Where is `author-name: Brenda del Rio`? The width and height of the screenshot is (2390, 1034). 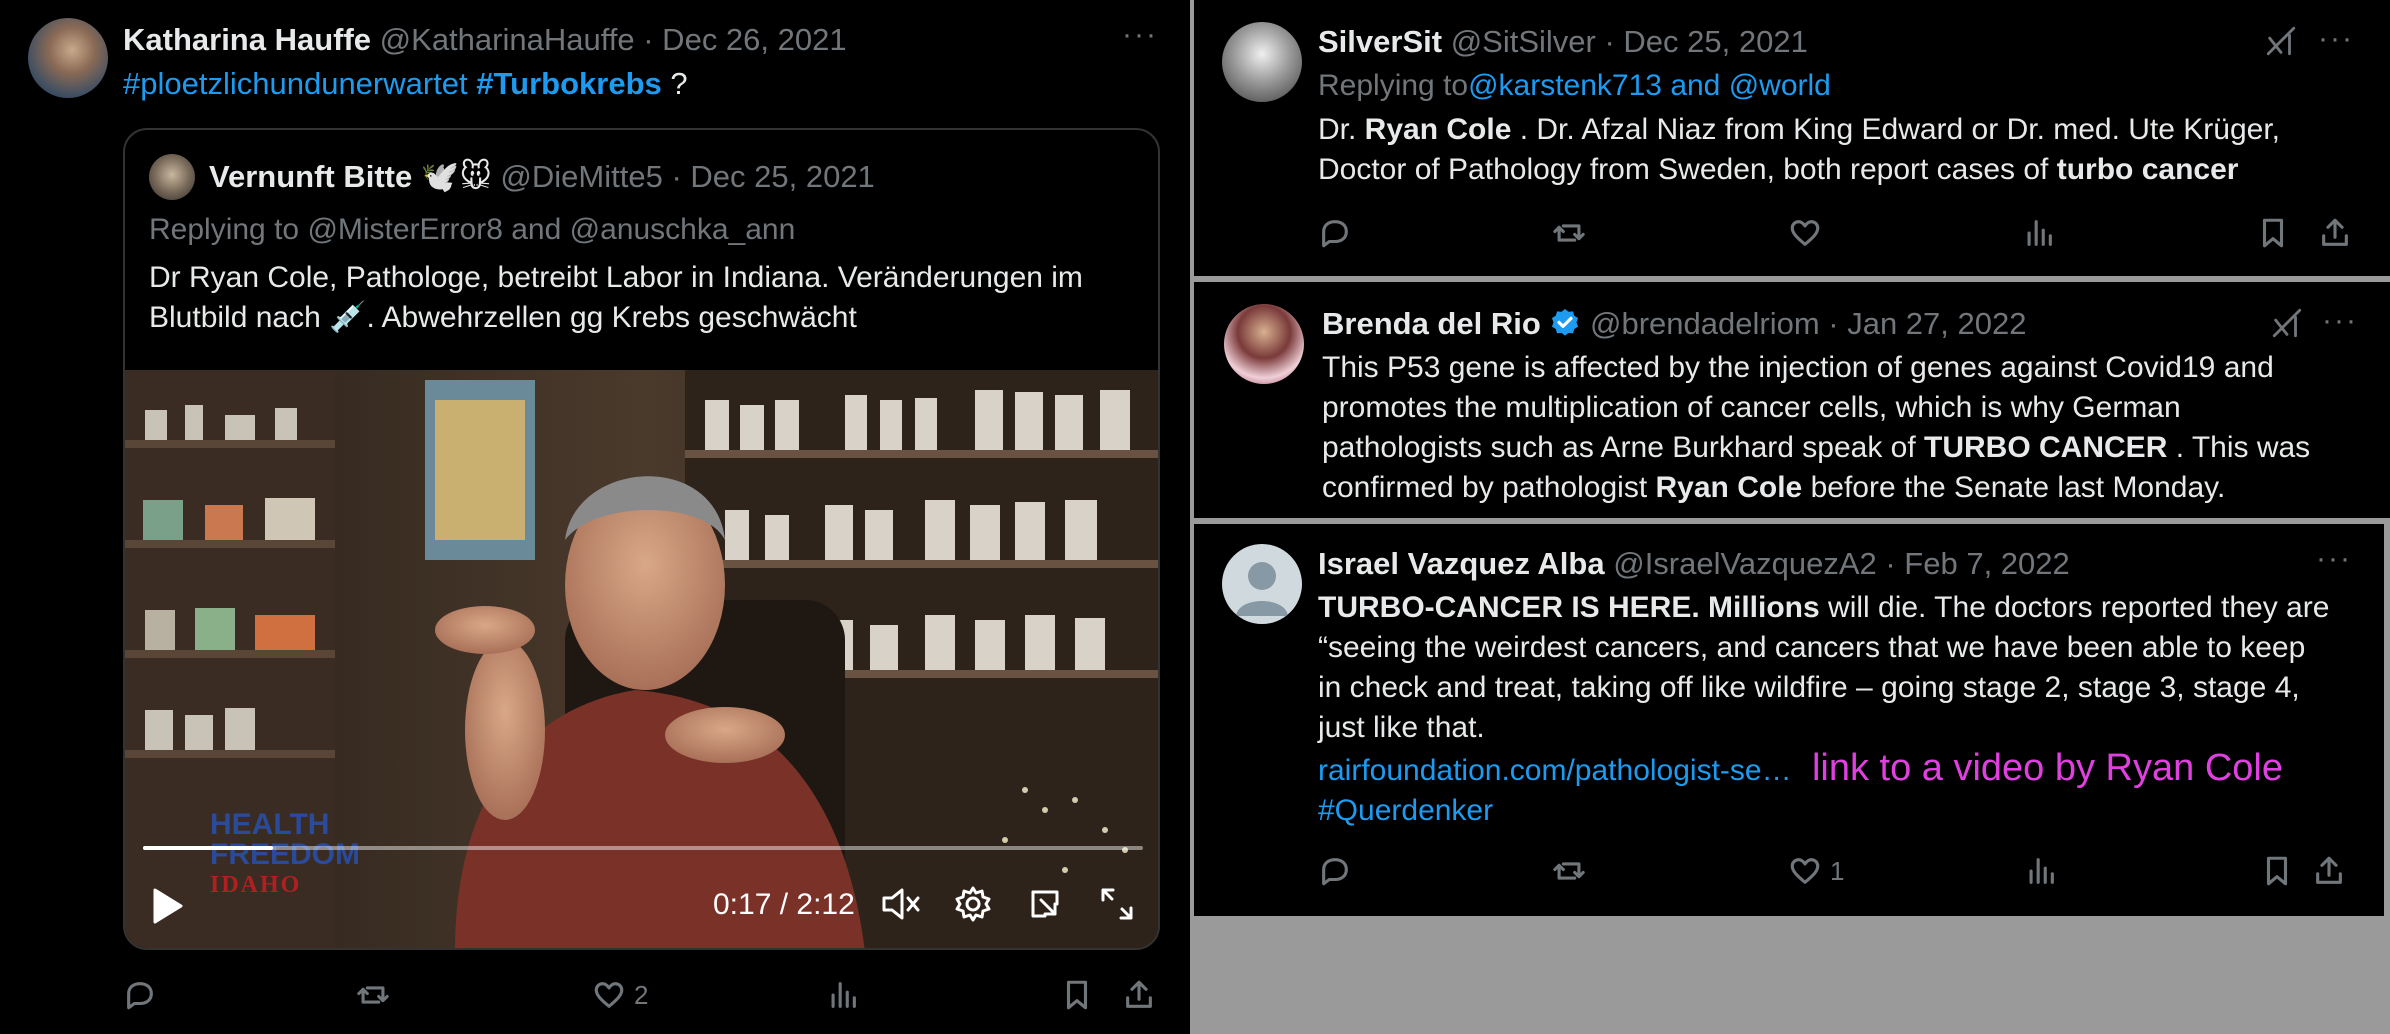 author-name: Brenda del Rio is located at coordinates (1431, 323).